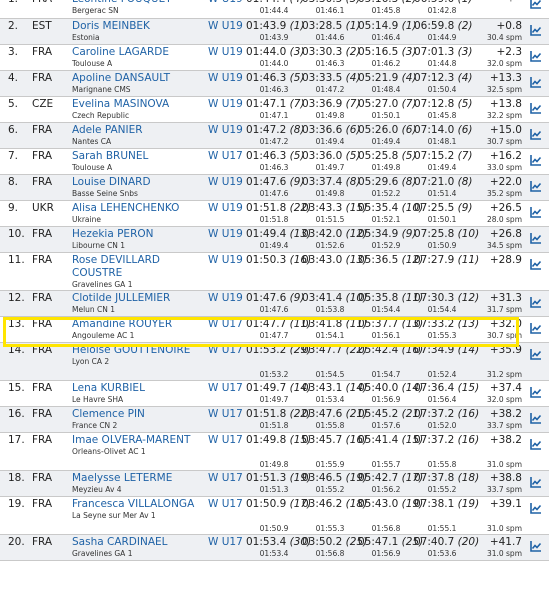 The width and height of the screenshot is (549, 604). Describe the element at coordinates (390, 547) in the screenshot. I see `split-cell: 05:47.1 (25) 01:56.9` at that location.